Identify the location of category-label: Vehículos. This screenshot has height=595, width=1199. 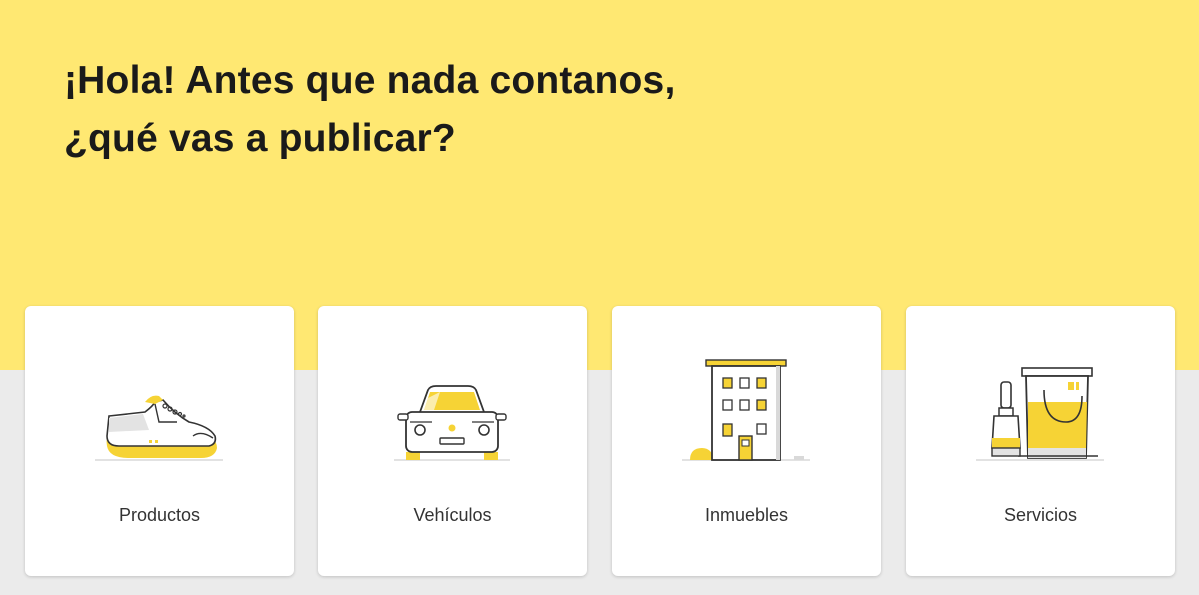
(452, 515).